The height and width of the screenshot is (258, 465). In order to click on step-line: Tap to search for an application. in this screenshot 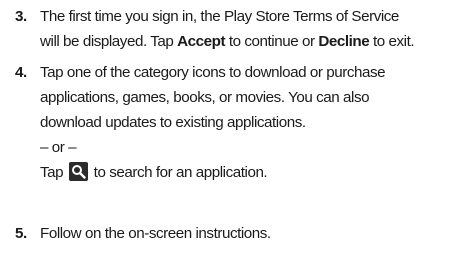, I will do `click(252, 172)`.